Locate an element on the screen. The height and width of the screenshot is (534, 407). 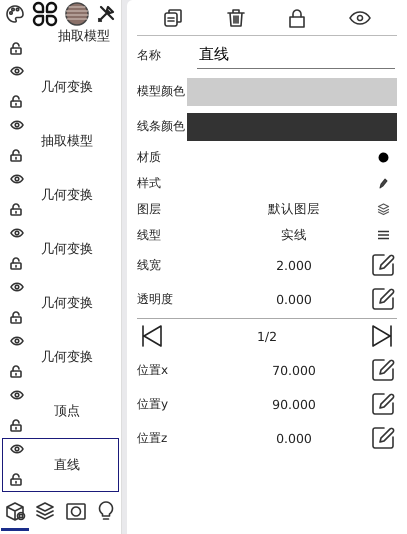
object-item: 顶点 is located at coordinates (60, 411).